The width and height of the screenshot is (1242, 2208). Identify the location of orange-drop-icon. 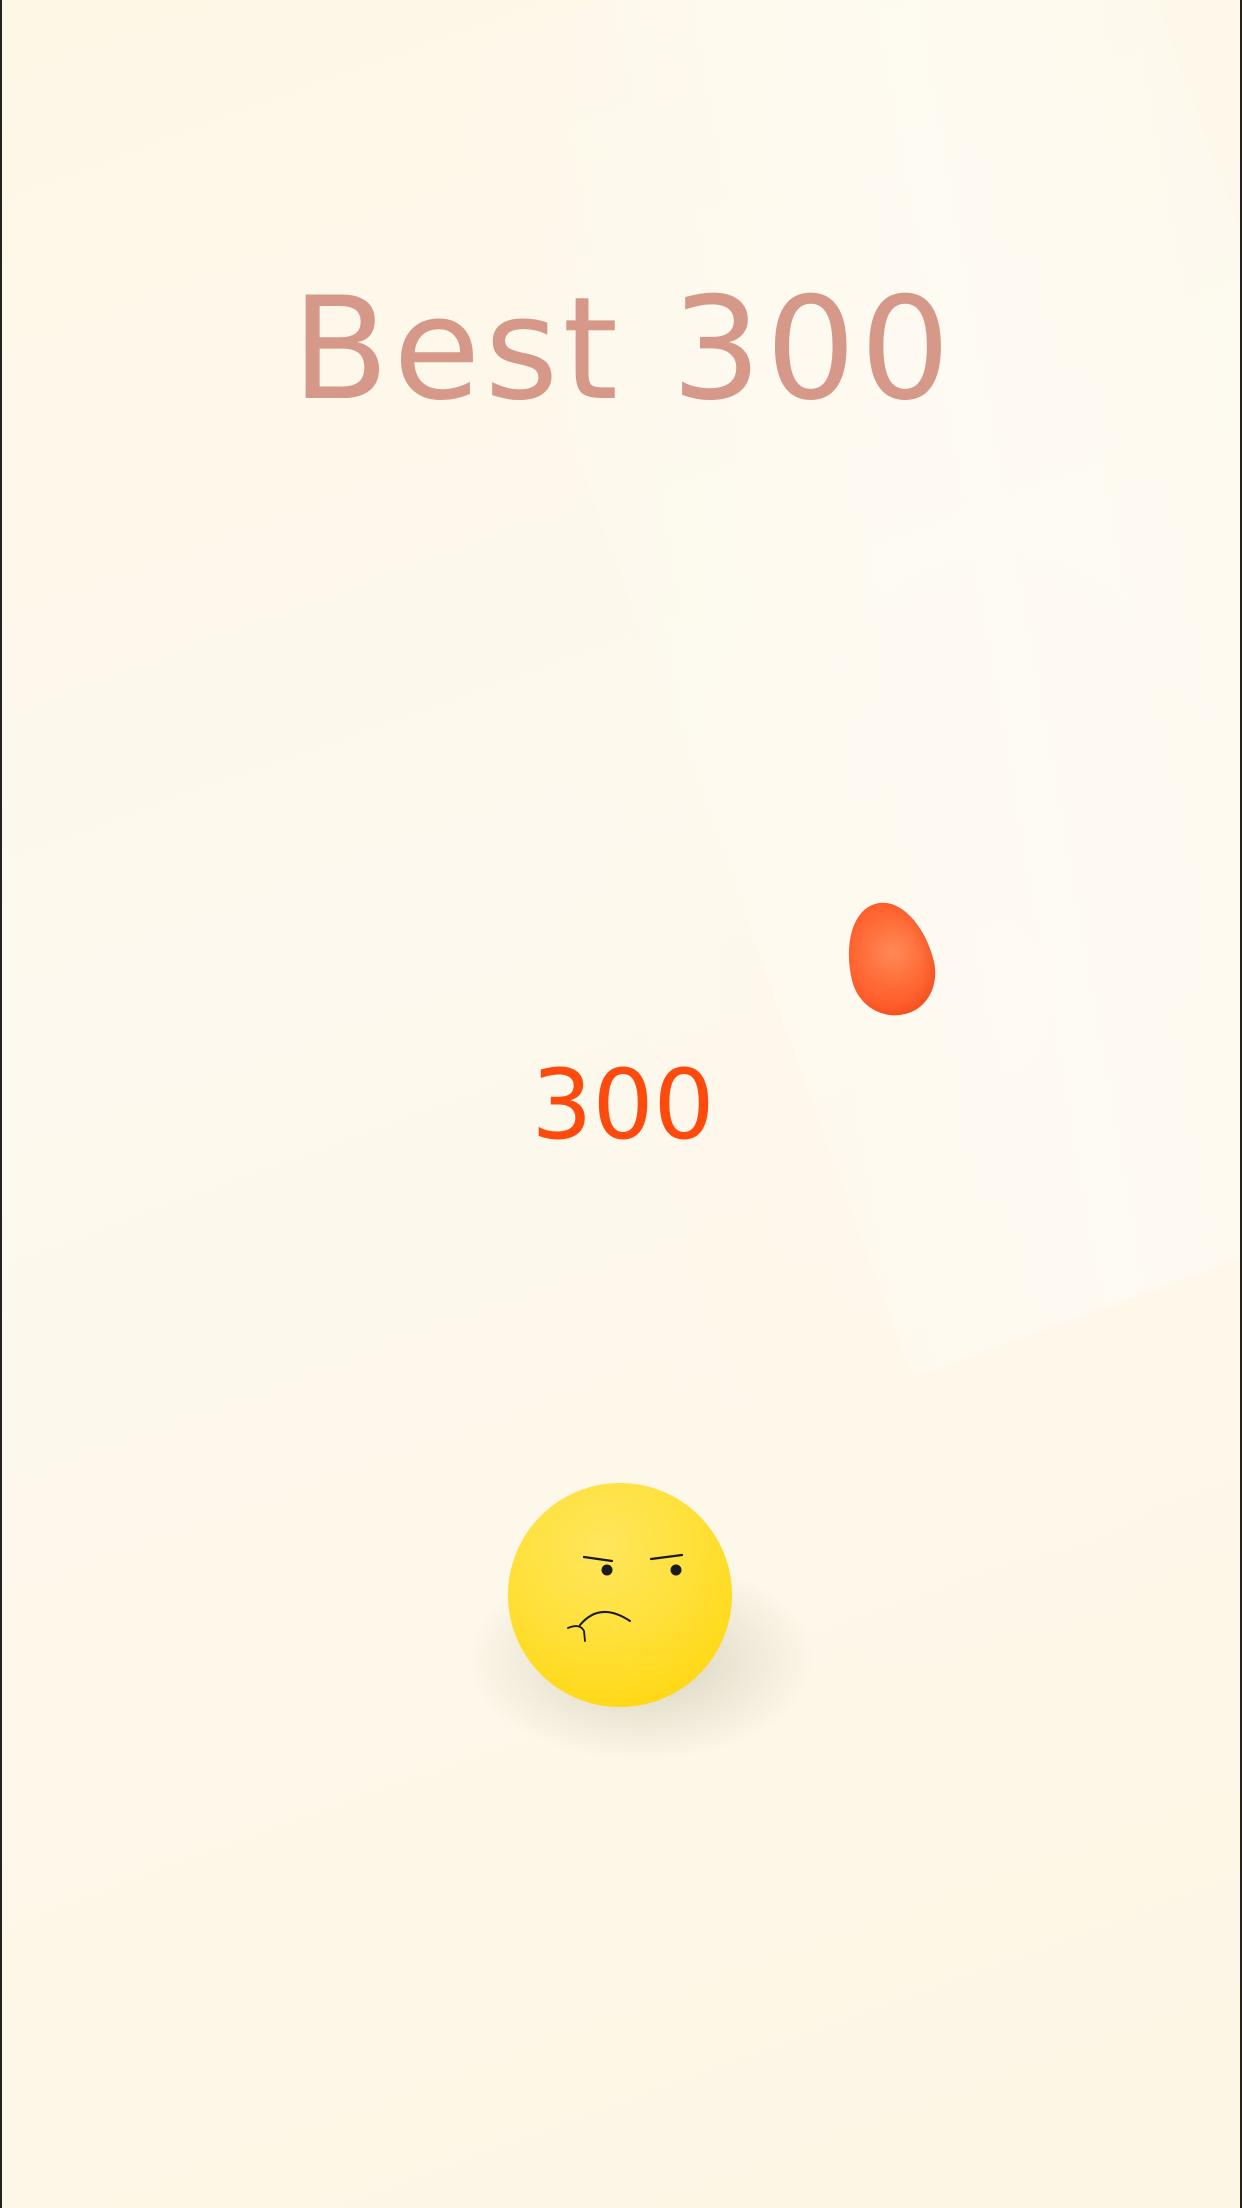
(890, 959).